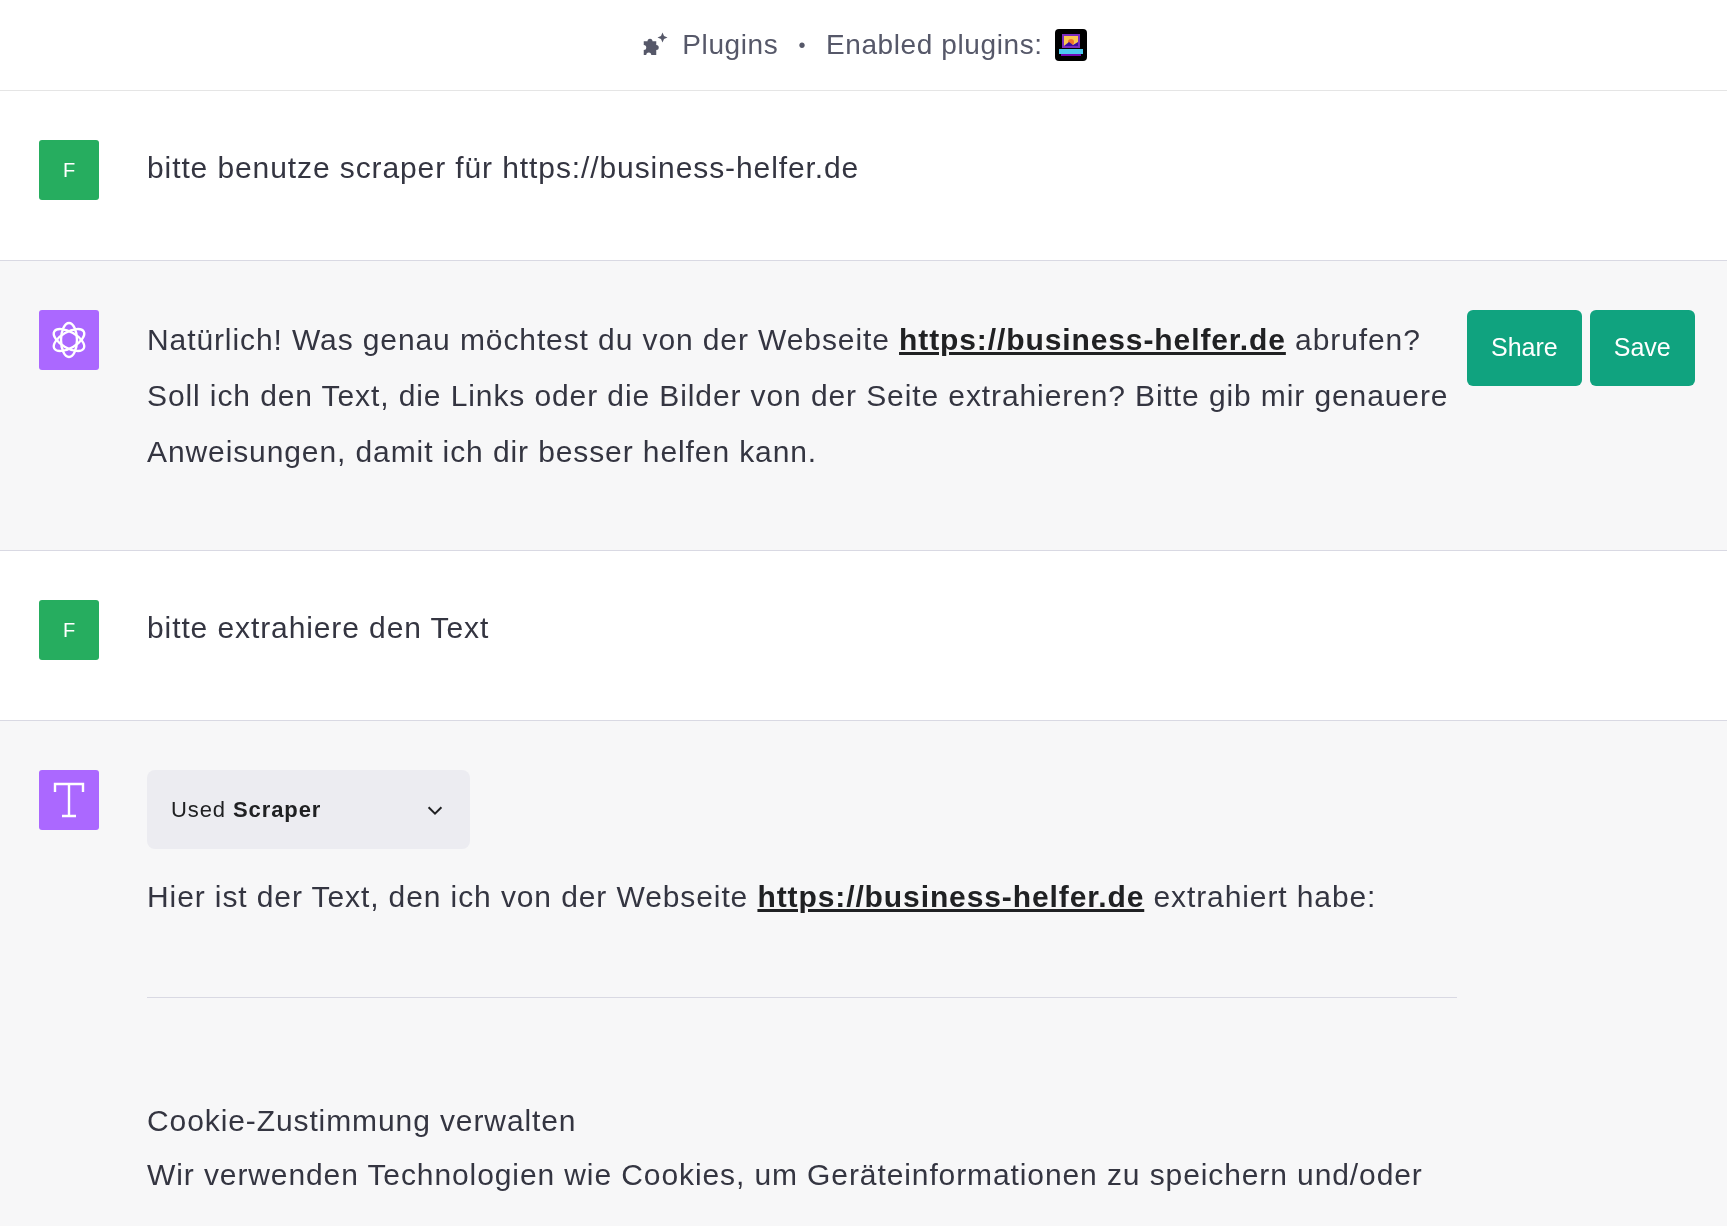 The width and height of the screenshot is (1727, 1226). What do you see at coordinates (362, 1121) in the screenshot?
I see `extract-heading: Cookie-Zustimmung verwalten` at bounding box center [362, 1121].